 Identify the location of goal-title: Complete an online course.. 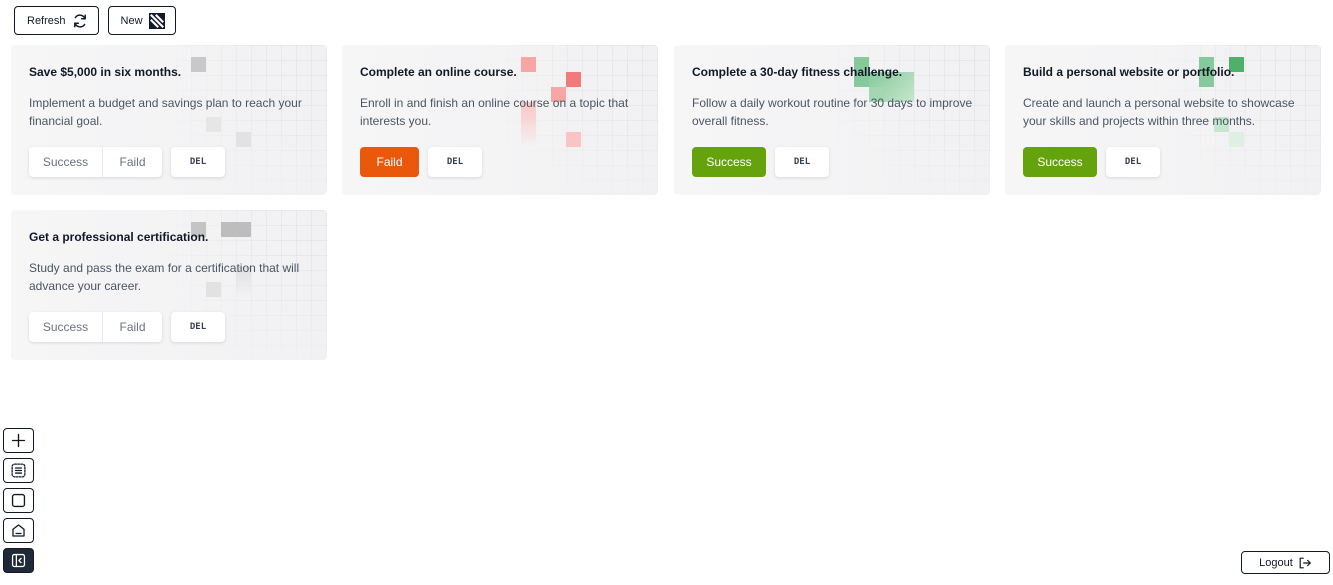
(438, 72).